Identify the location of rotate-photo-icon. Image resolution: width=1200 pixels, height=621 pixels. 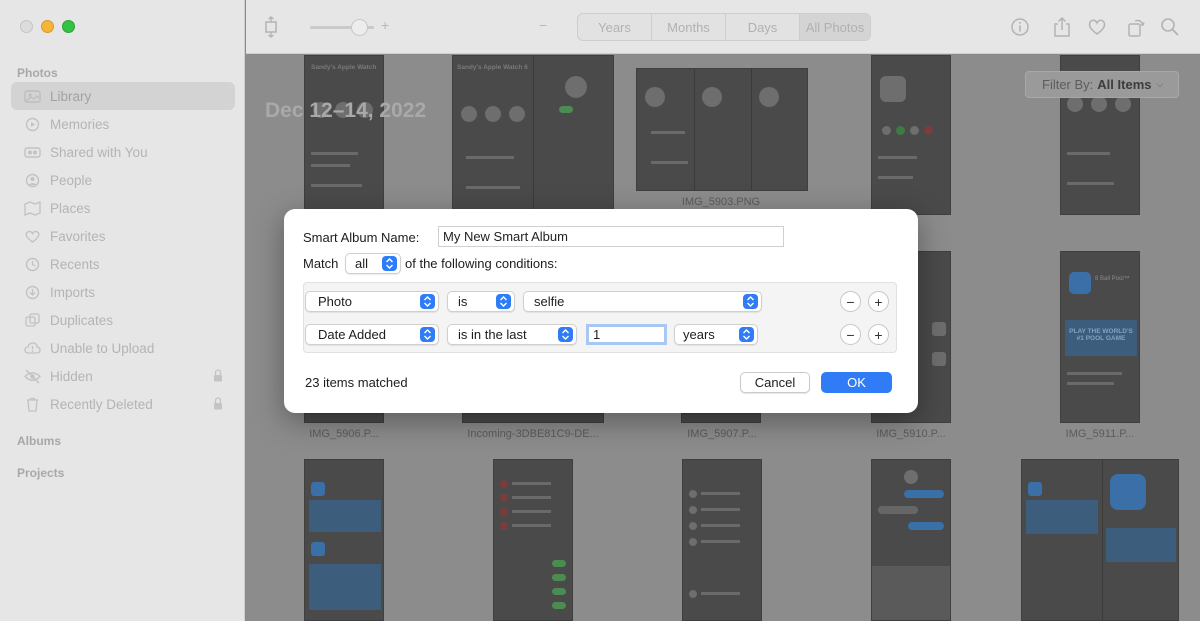
(1136, 27).